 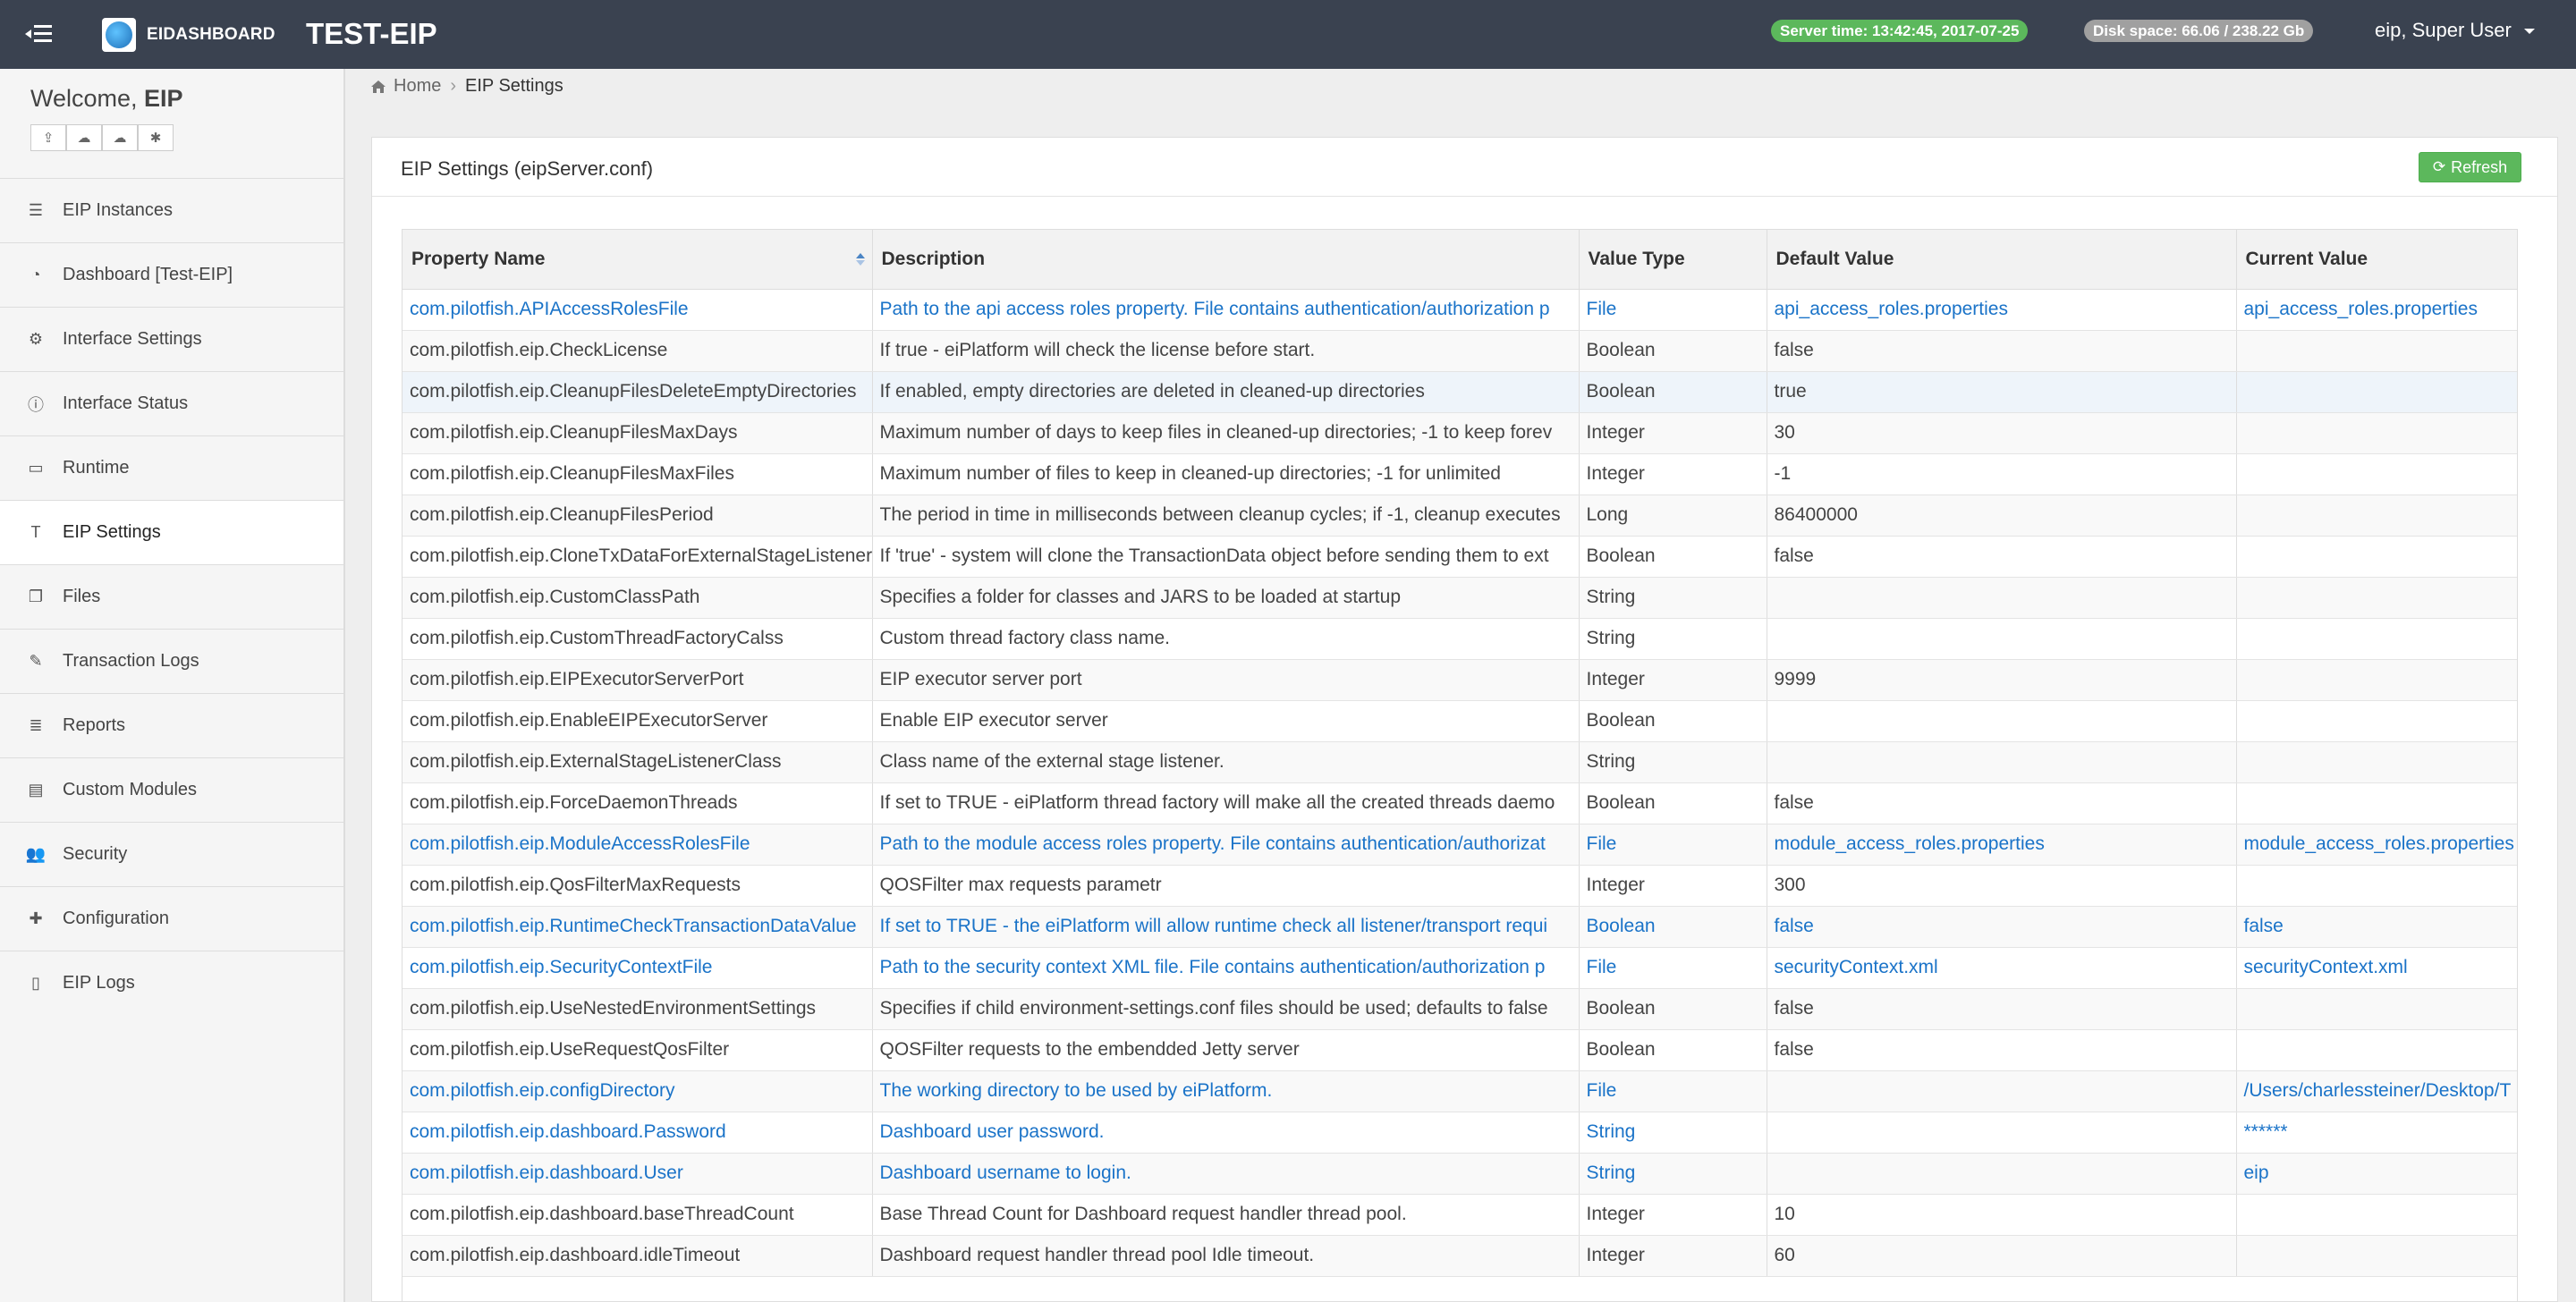 I want to click on sidebar-item-transaction-logs: ✎ Transaction Logs, so click(x=171, y=661).